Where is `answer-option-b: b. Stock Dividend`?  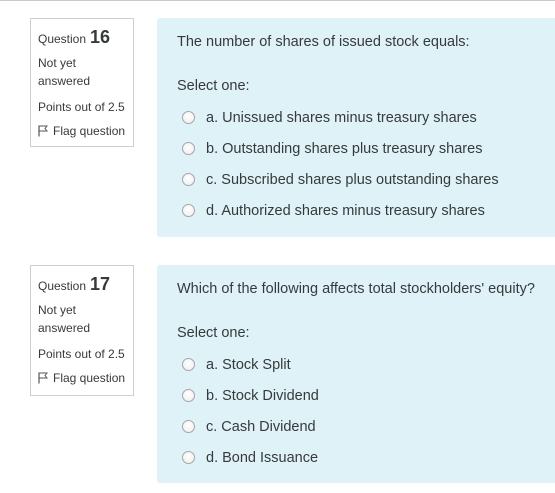 answer-option-b: b. Stock Dividend is located at coordinates (250, 395).